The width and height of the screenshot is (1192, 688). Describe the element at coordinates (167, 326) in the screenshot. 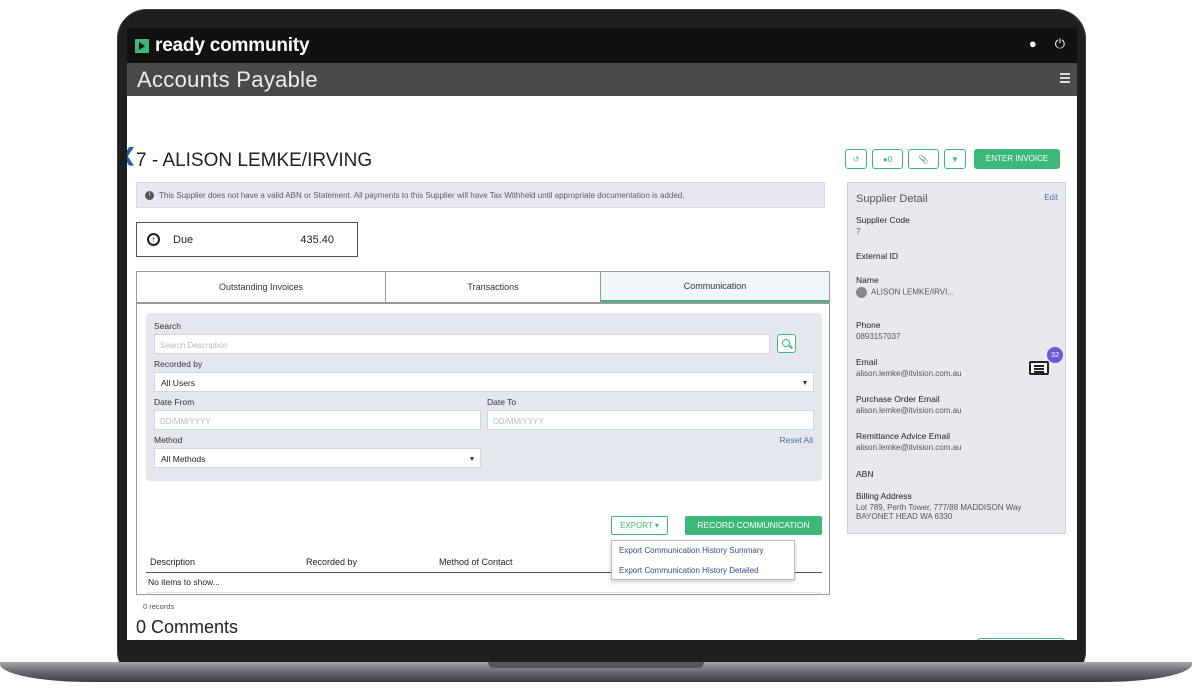

I see `search-label: Search` at that location.